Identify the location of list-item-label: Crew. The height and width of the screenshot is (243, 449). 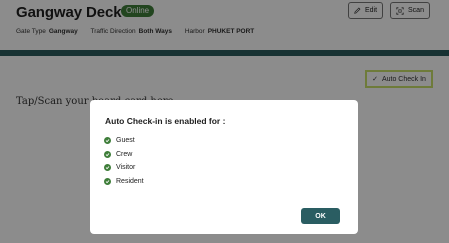
(124, 154).